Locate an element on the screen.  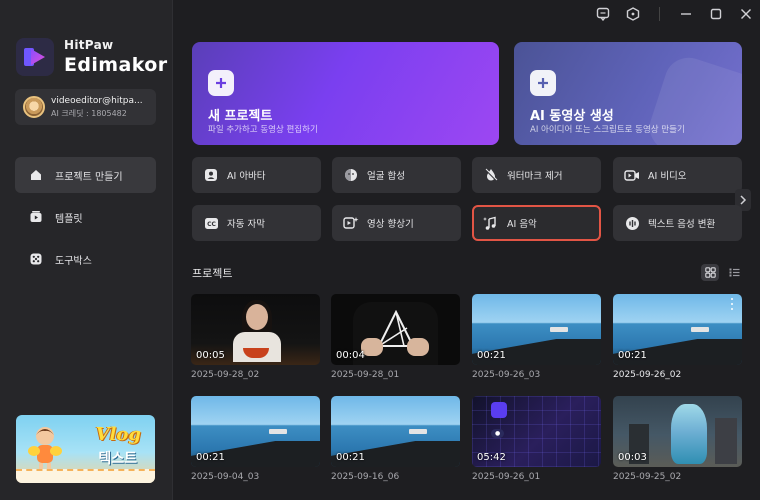
face-swap-icon is located at coordinates (351, 175).